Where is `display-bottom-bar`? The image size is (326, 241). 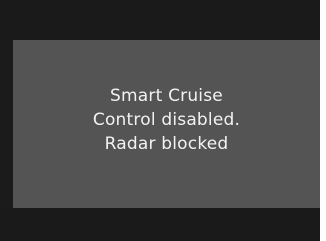 display-bottom-bar is located at coordinates (160, 224).